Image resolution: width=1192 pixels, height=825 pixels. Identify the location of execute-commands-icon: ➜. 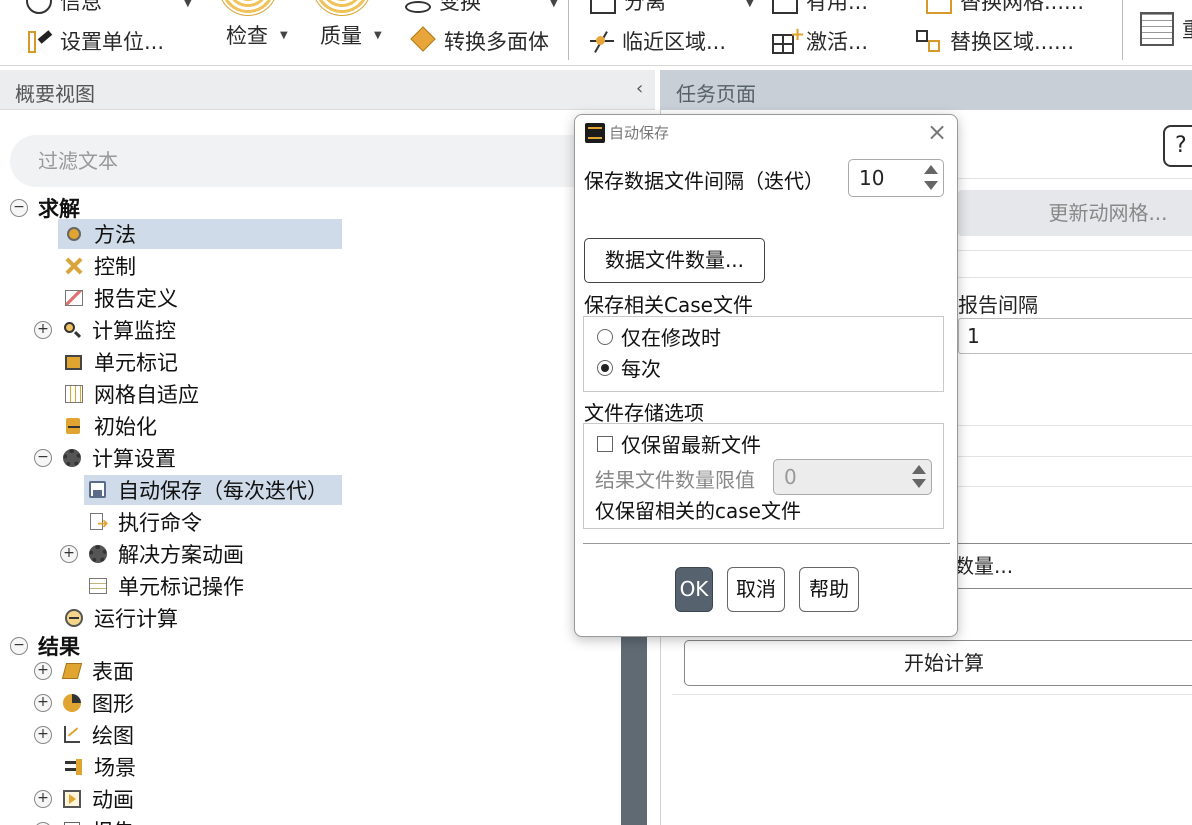
(98, 522).